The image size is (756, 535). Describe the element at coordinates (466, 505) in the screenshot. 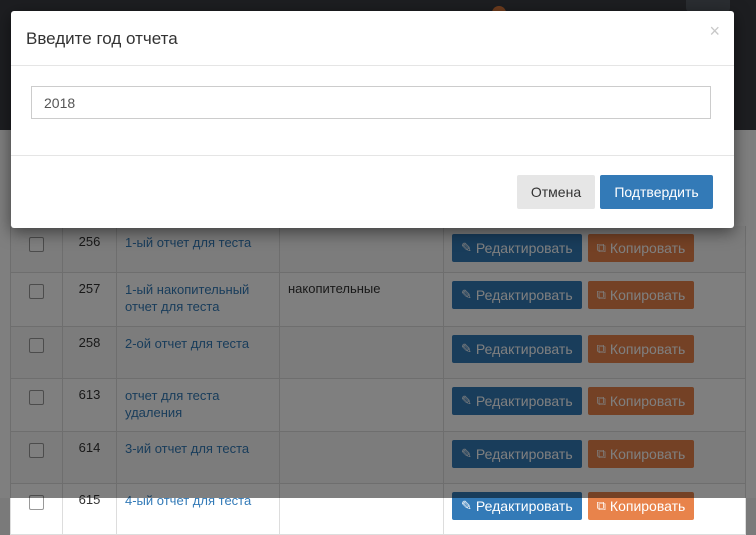

I see `edit-icon: ✎` at that location.